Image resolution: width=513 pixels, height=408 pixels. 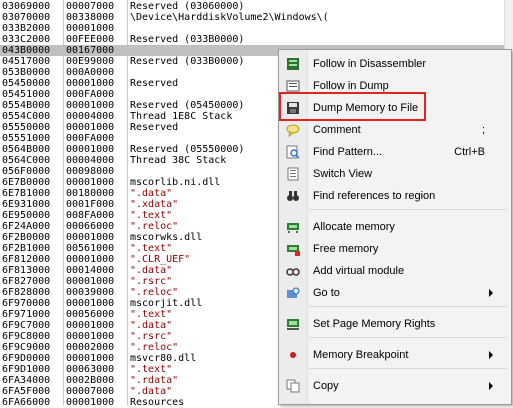 I want to click on address-cell: 05551000, so click(x=26, y=138).